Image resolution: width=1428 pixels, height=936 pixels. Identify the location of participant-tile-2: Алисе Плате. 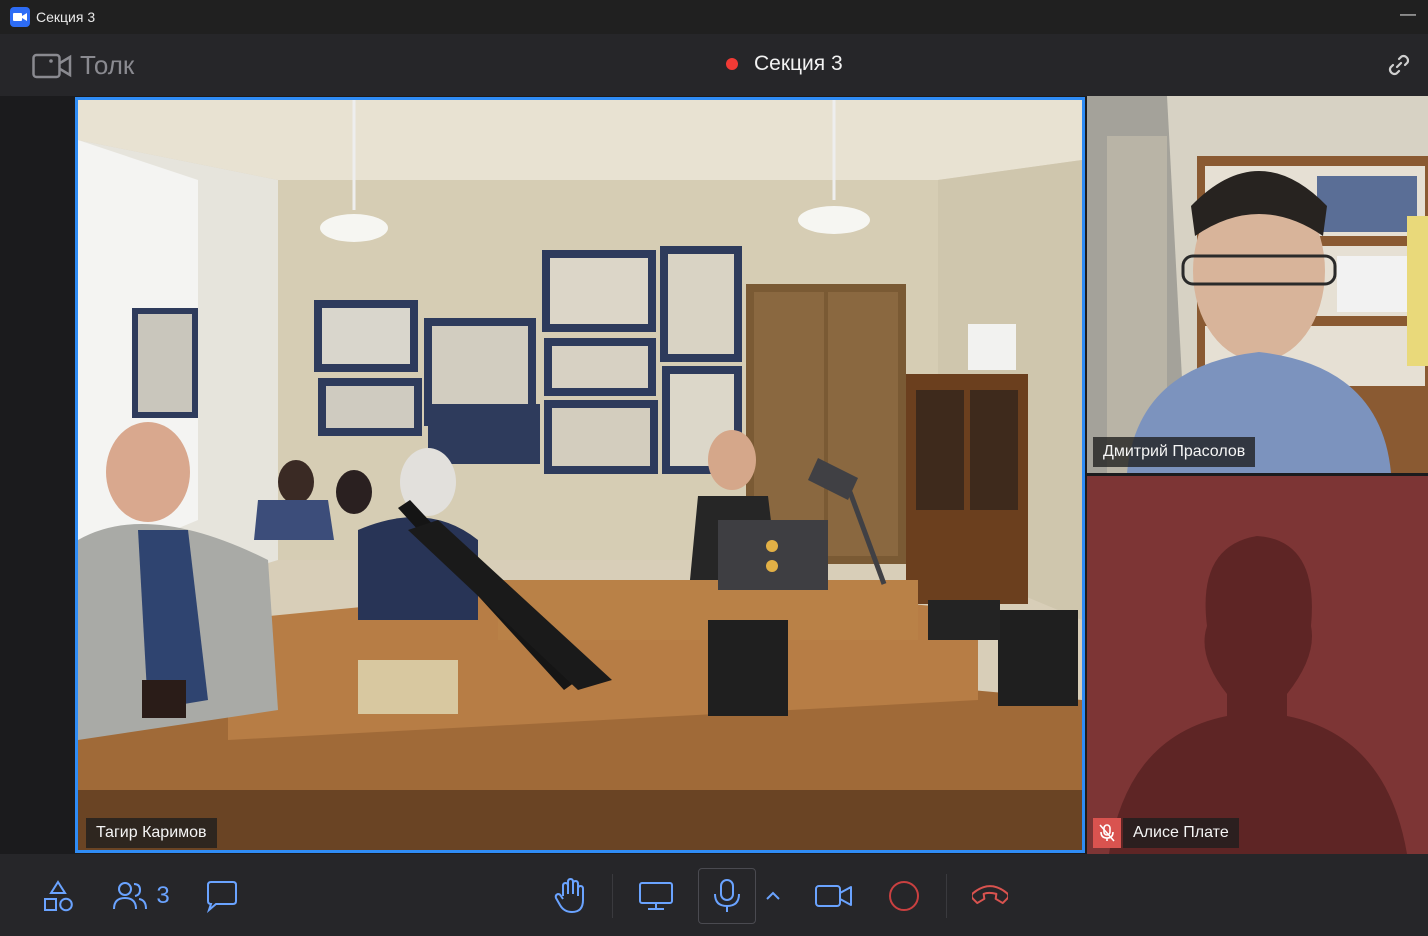
(1257, 665).